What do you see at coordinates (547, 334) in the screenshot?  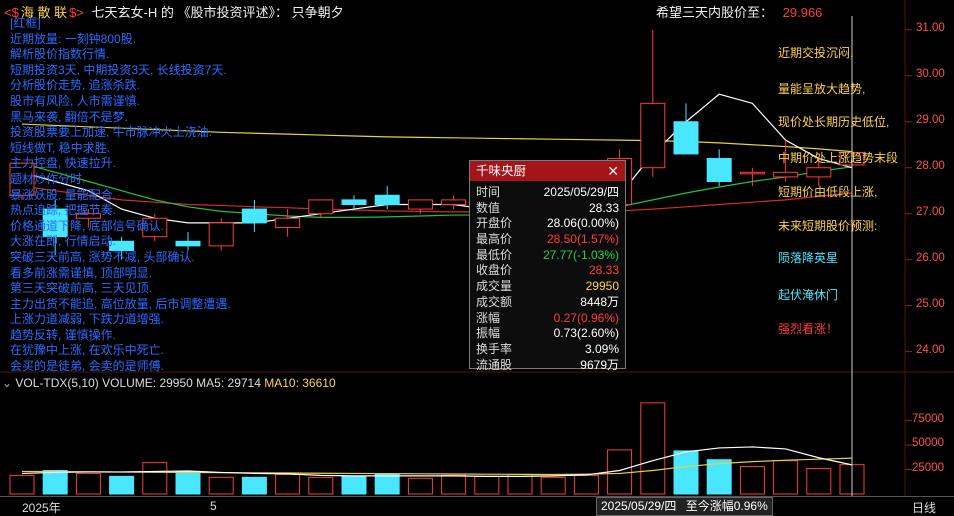 I see `panel-row: 振幅 0.73(2.60%)` at bounding box center [547, 334].